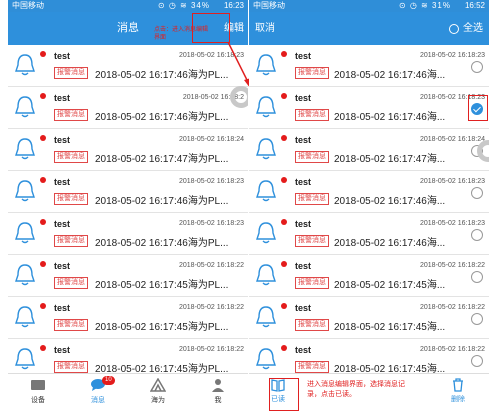 This screenshot has width=496, height=415. I want to click on tab-messages: 10 消息, so click(98, 390).